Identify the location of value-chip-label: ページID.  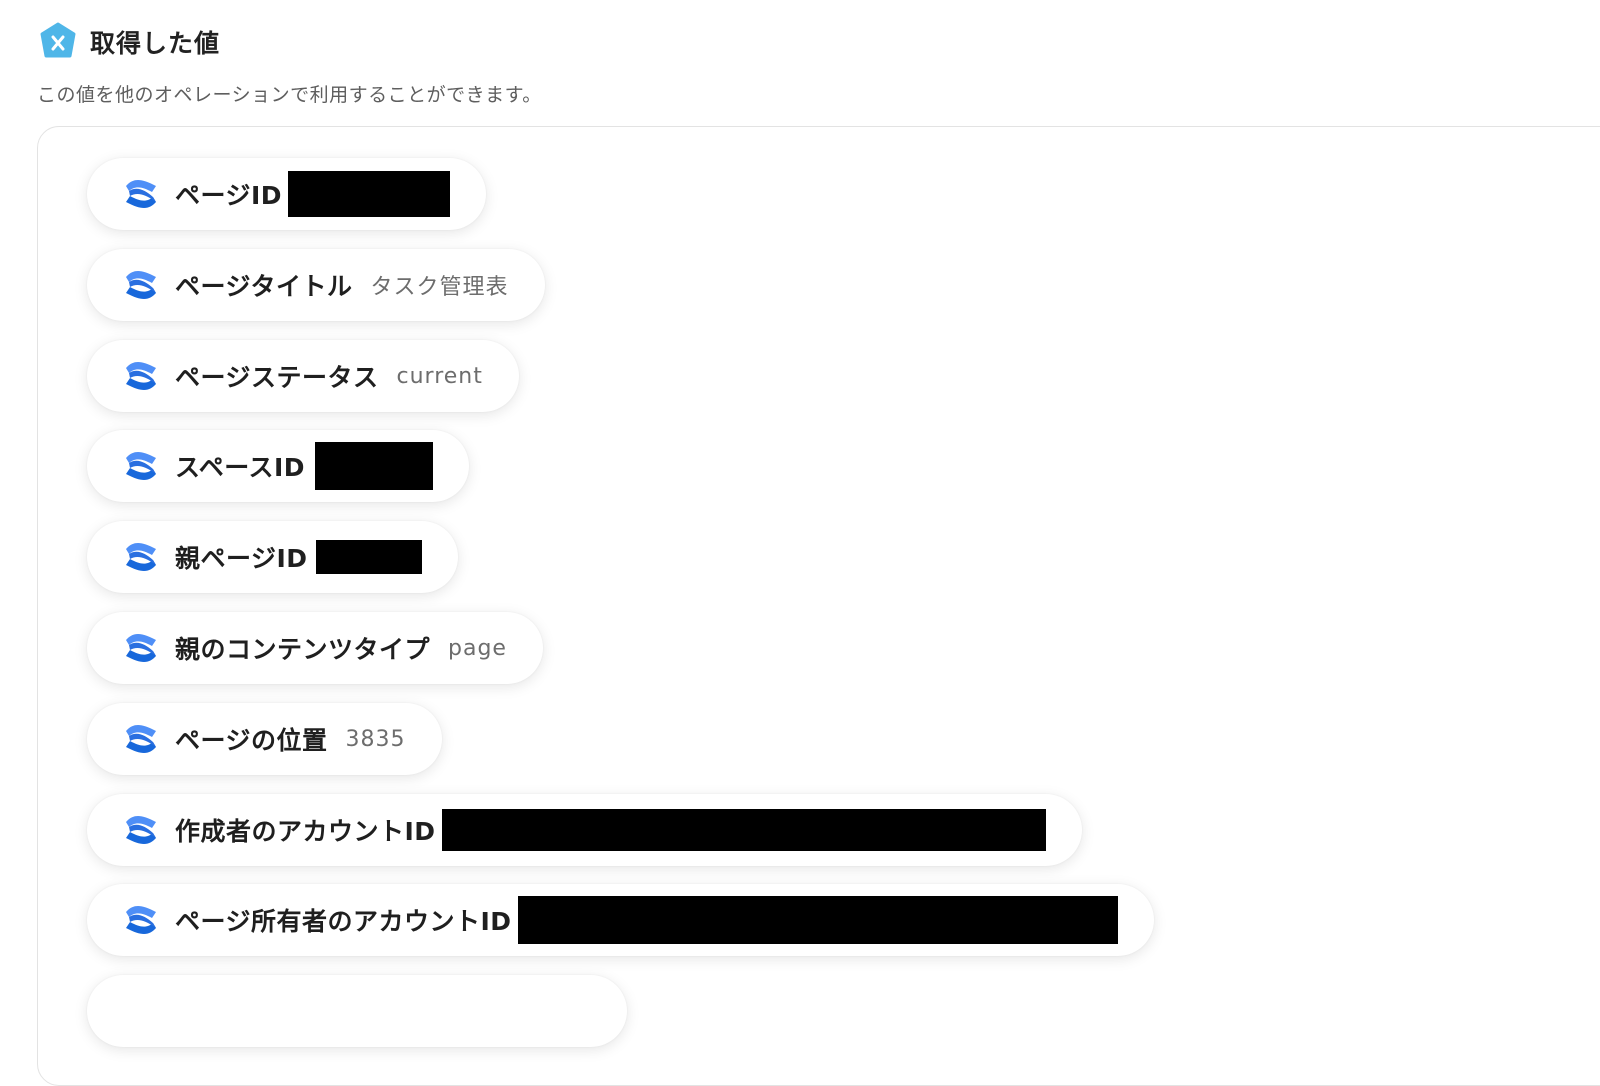
(229, 195).